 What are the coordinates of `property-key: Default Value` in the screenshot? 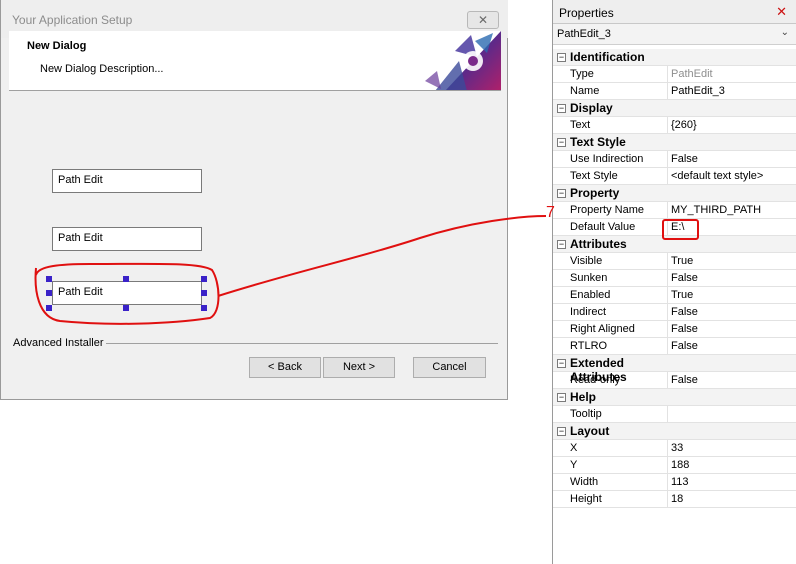 It's located at (603, 227).